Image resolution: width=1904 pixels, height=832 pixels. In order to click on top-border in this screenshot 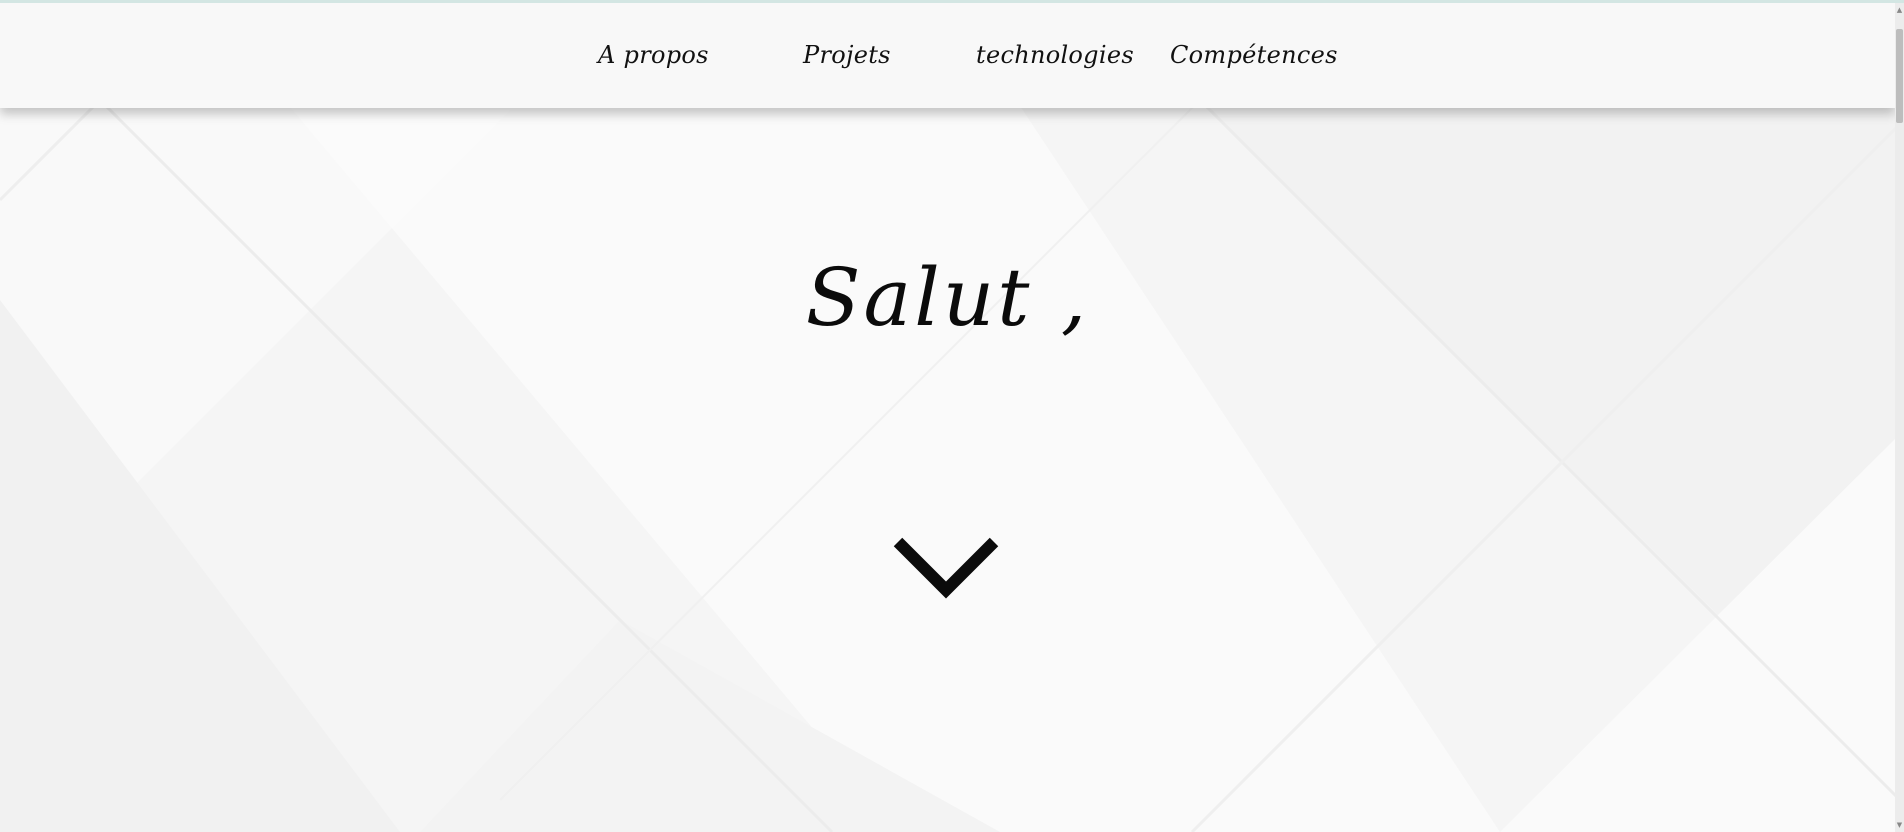, I will do `click(952, 1)`.